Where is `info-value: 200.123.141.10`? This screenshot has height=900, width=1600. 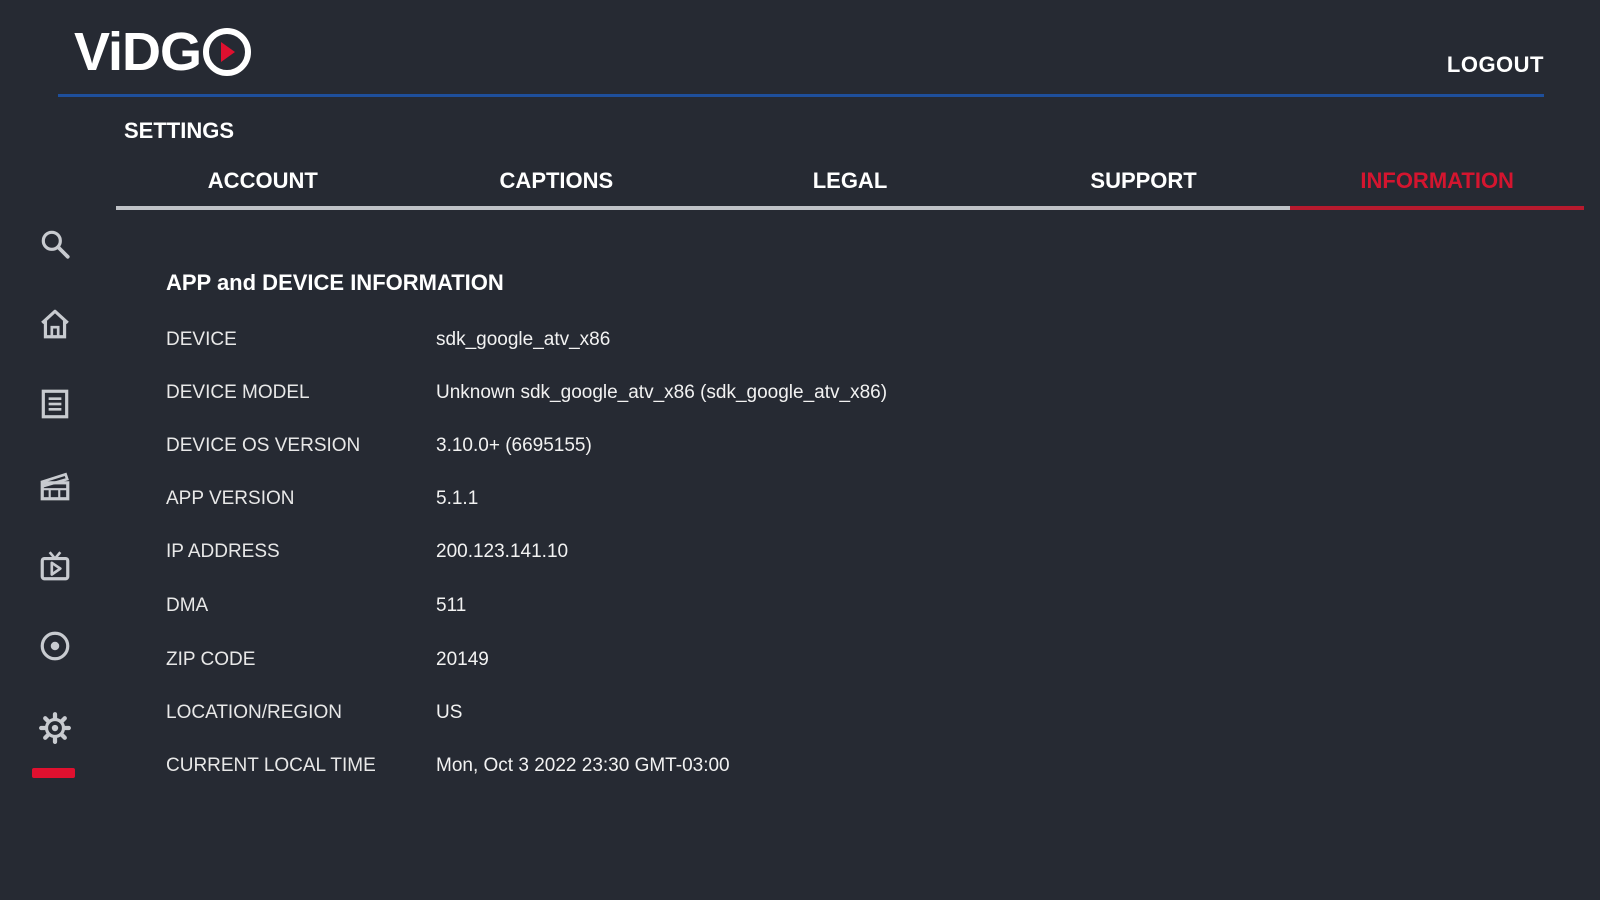 info-value: 200.123.141.10 is located at coordinates (502, 551).